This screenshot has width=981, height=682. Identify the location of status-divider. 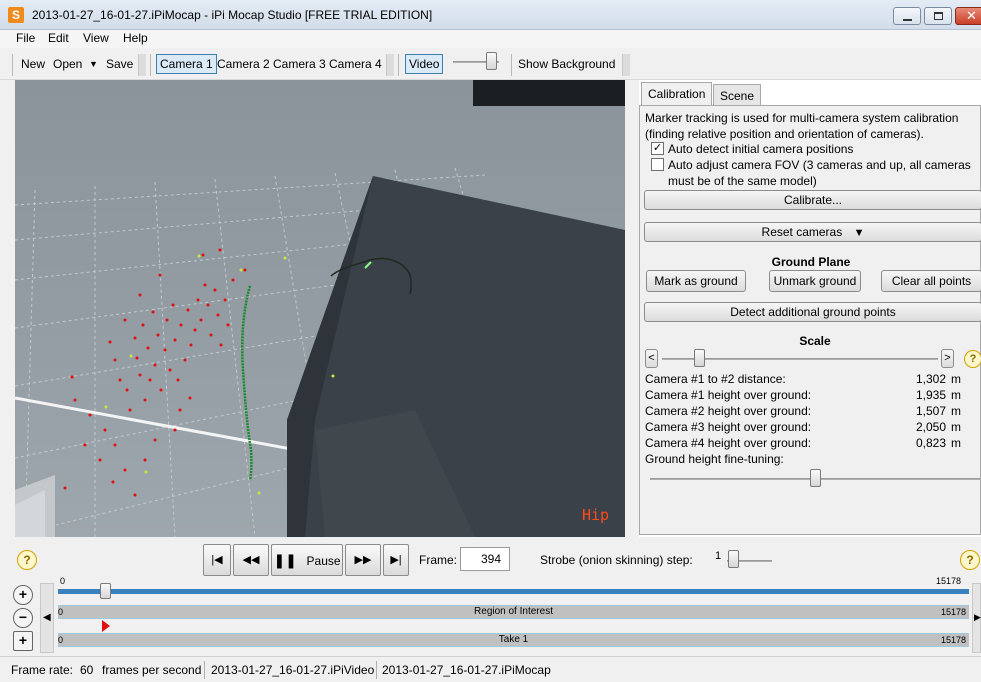
(376, 670).